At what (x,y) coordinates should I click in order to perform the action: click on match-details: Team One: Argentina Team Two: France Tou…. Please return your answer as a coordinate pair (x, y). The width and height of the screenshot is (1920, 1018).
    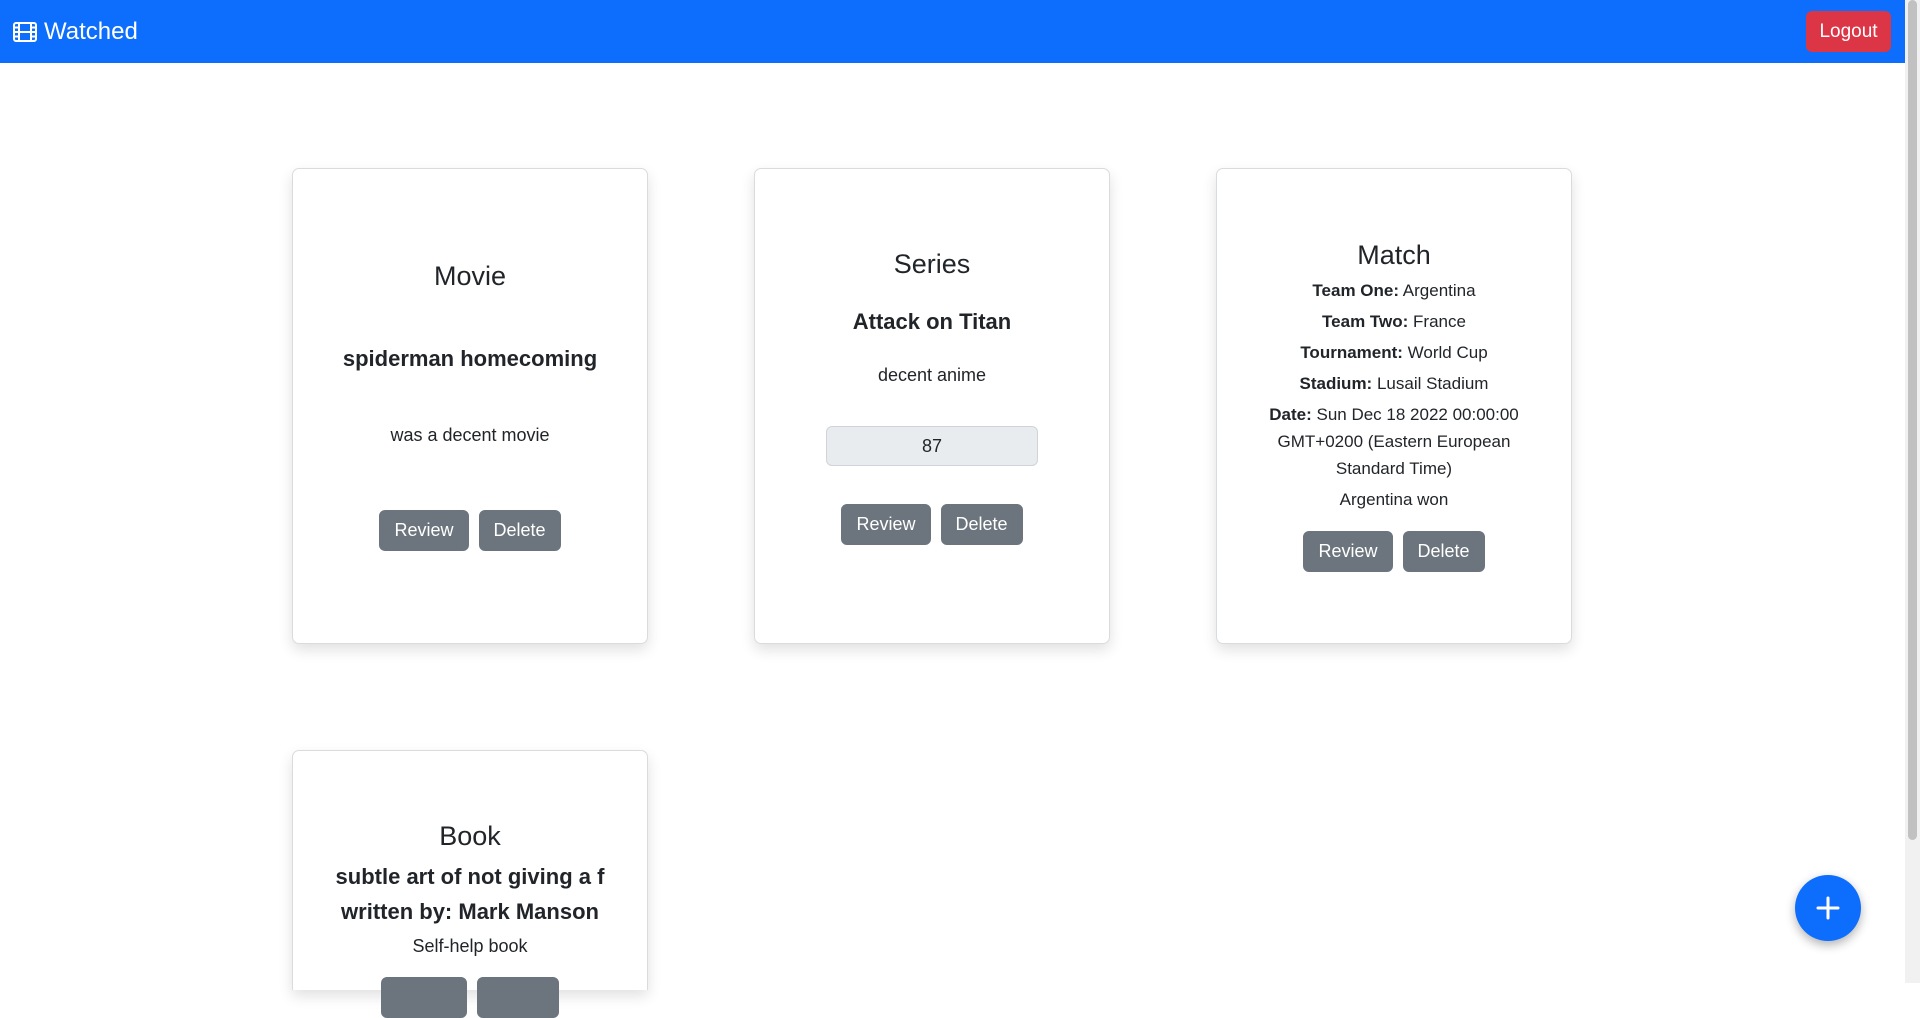
    Looking at the image, I should click on (1394, 395).